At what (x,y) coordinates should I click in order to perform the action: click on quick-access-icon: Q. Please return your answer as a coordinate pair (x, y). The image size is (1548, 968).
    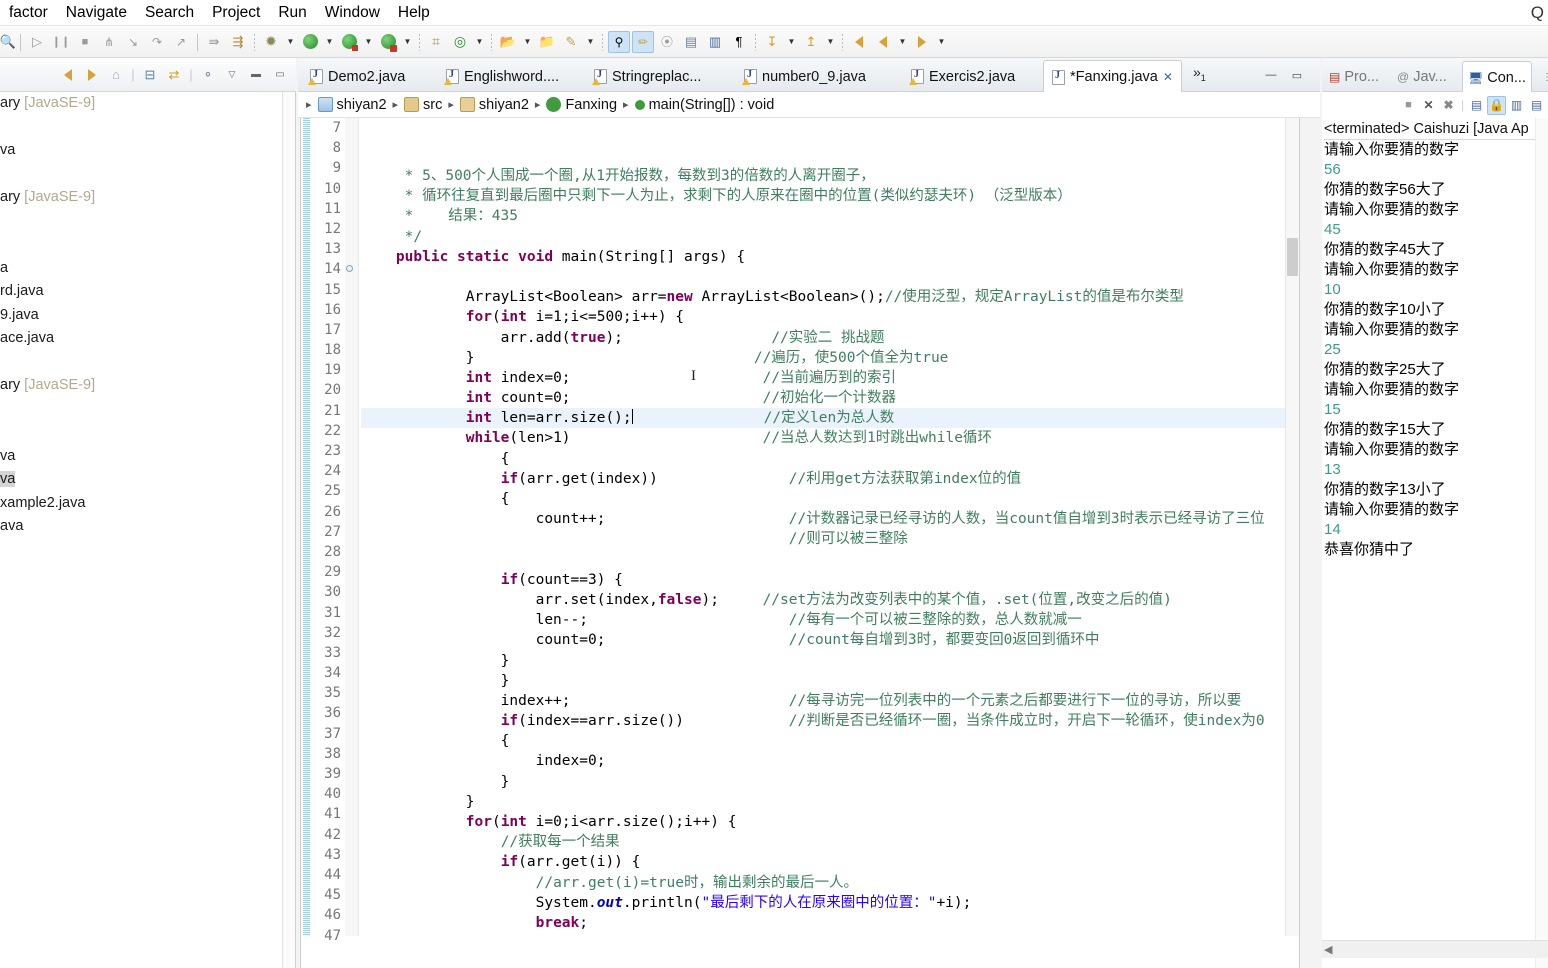
    Looking at the image, I should click on (1537, 13).